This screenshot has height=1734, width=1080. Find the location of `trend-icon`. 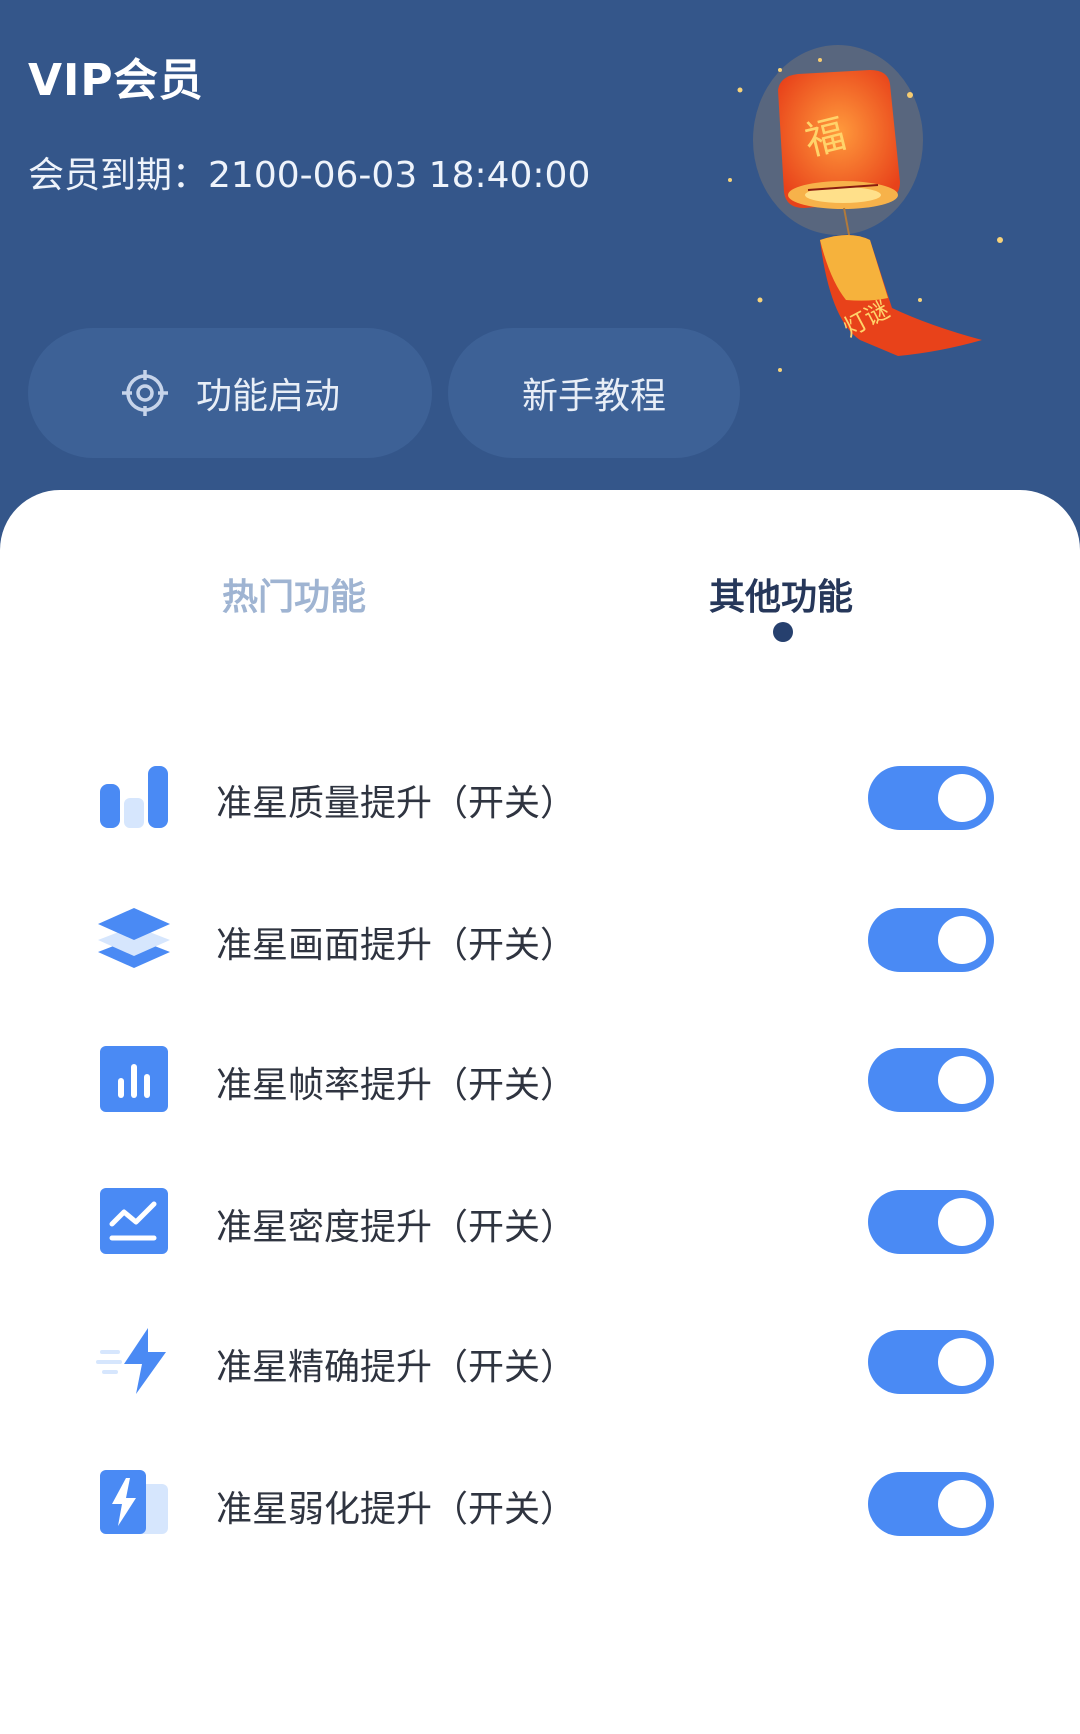

trend-icon is located at coordinates (134, 1221).